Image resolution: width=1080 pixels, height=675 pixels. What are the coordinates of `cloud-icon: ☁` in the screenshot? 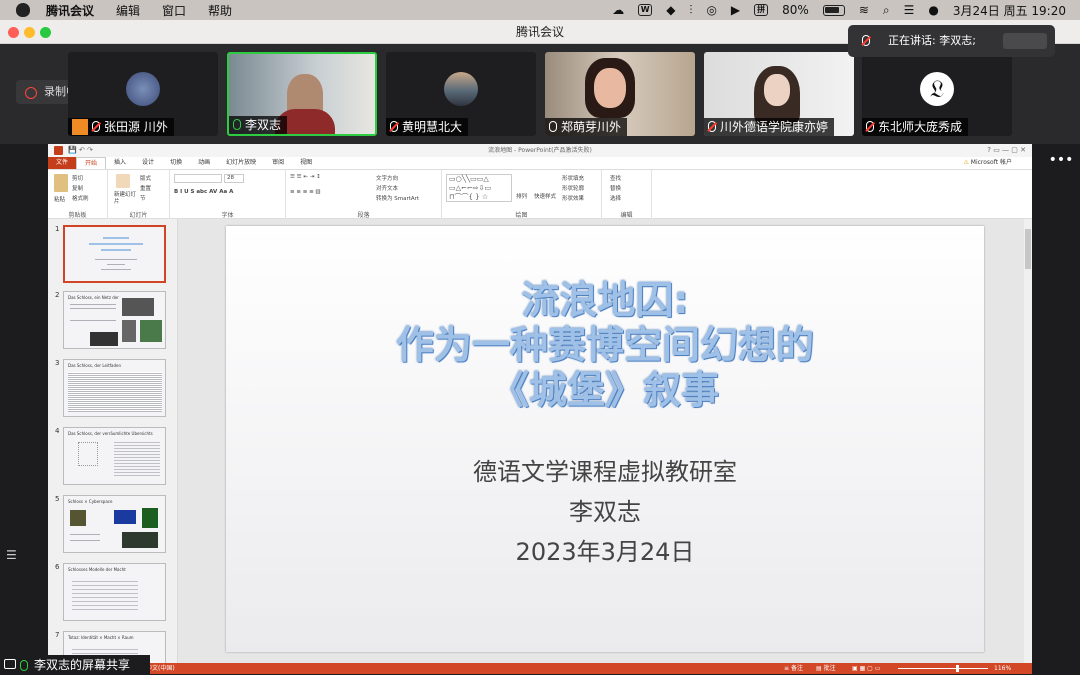 It's located at (618, 10).